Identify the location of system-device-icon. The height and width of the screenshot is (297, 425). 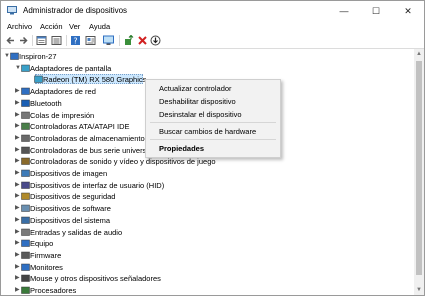
(25, 220).